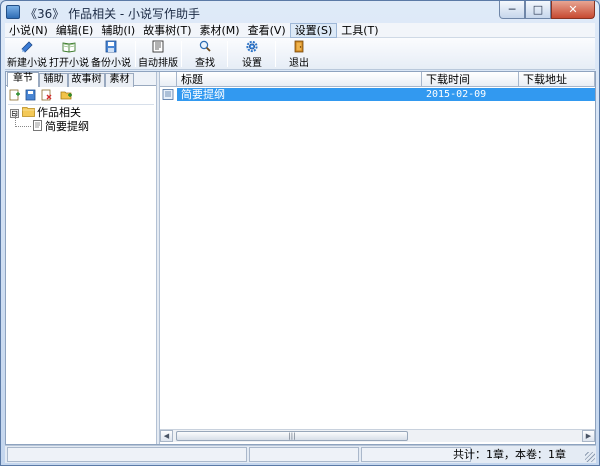 Image resolution: width=600 pixels, height=466 pixels. I want to click on exit-door-icon, so click(299, 46).